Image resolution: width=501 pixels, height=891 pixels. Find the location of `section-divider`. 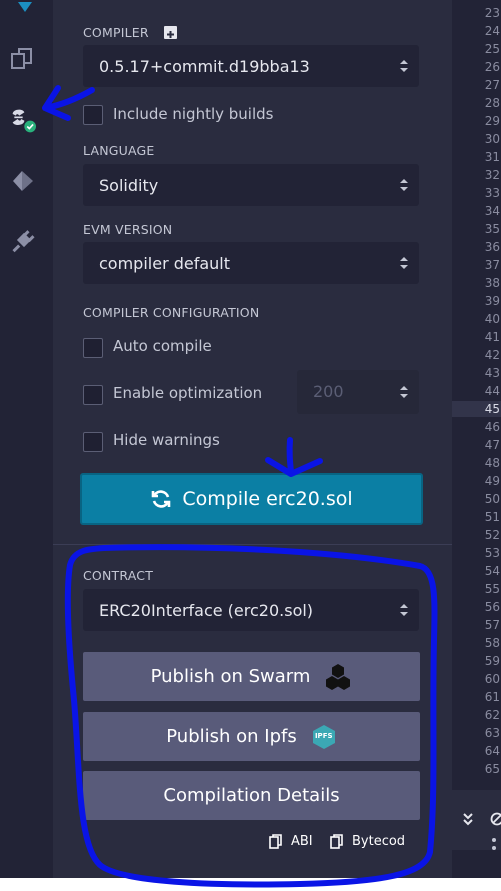

section-divider is located at coordinates (252, 544).